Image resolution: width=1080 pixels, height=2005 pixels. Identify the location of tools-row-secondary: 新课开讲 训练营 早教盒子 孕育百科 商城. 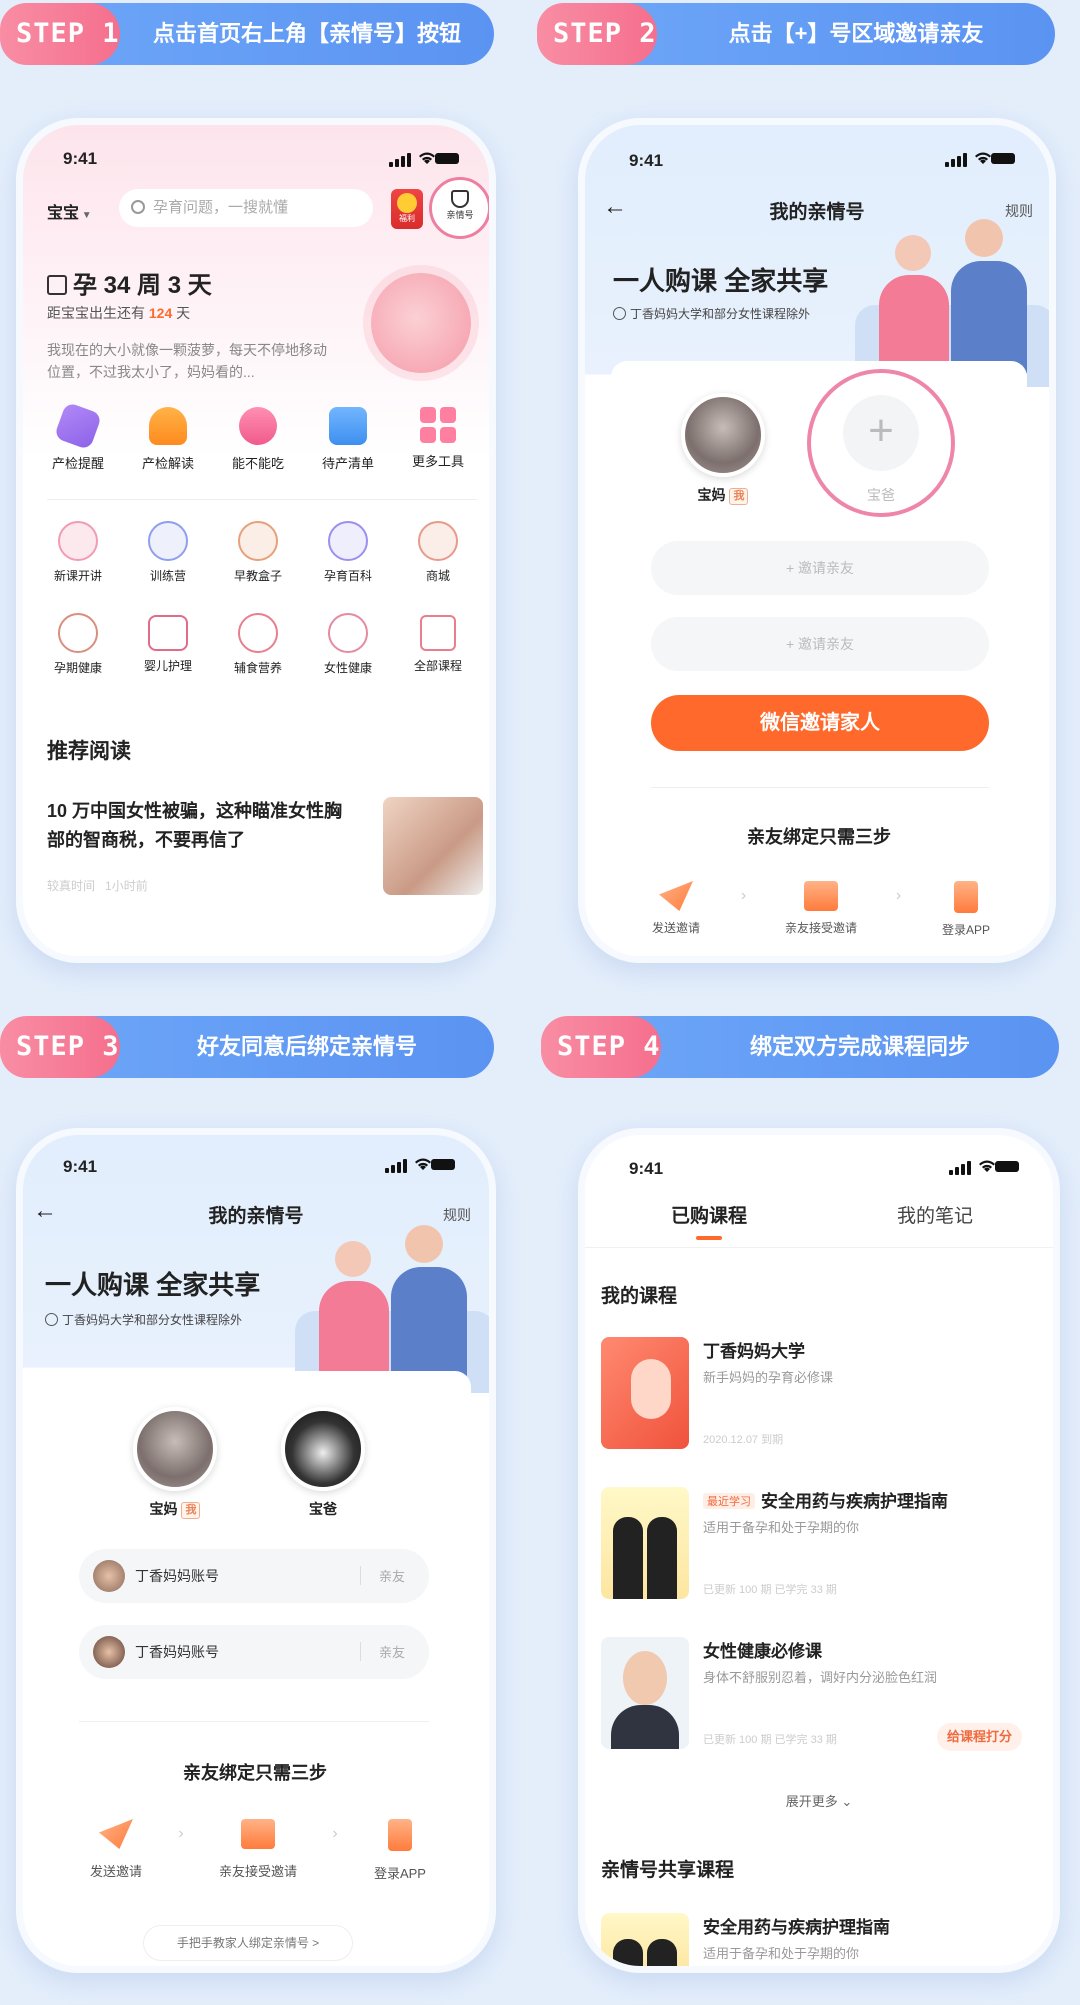
(258, 556).